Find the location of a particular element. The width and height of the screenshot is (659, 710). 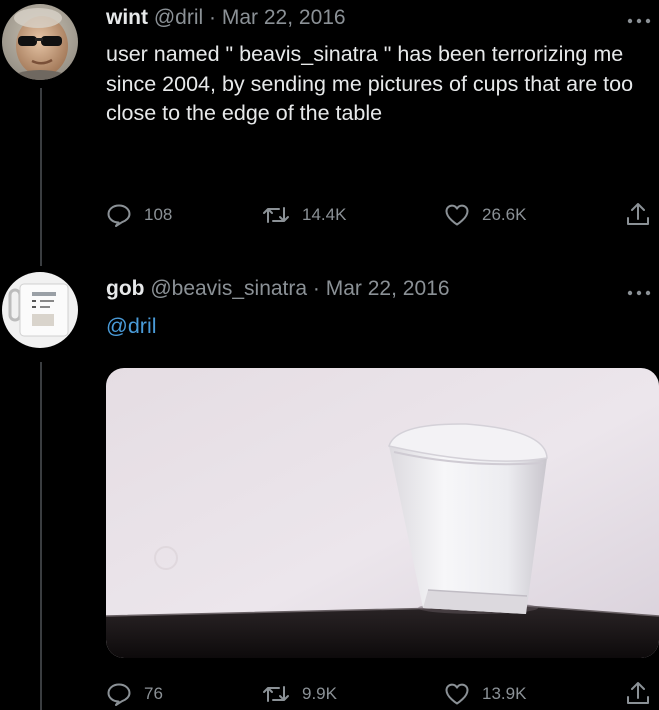

reply-count: 76 is located at coordinates (153, 693).